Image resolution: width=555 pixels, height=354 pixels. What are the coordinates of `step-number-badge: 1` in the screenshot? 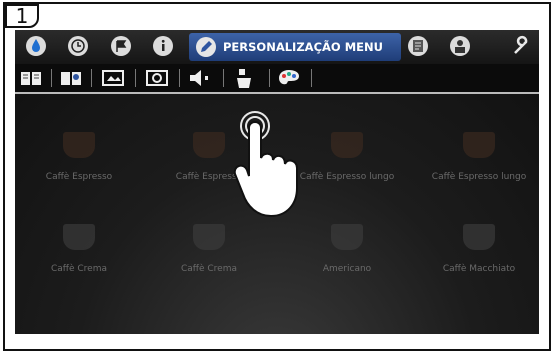 It's located at (22, 16).